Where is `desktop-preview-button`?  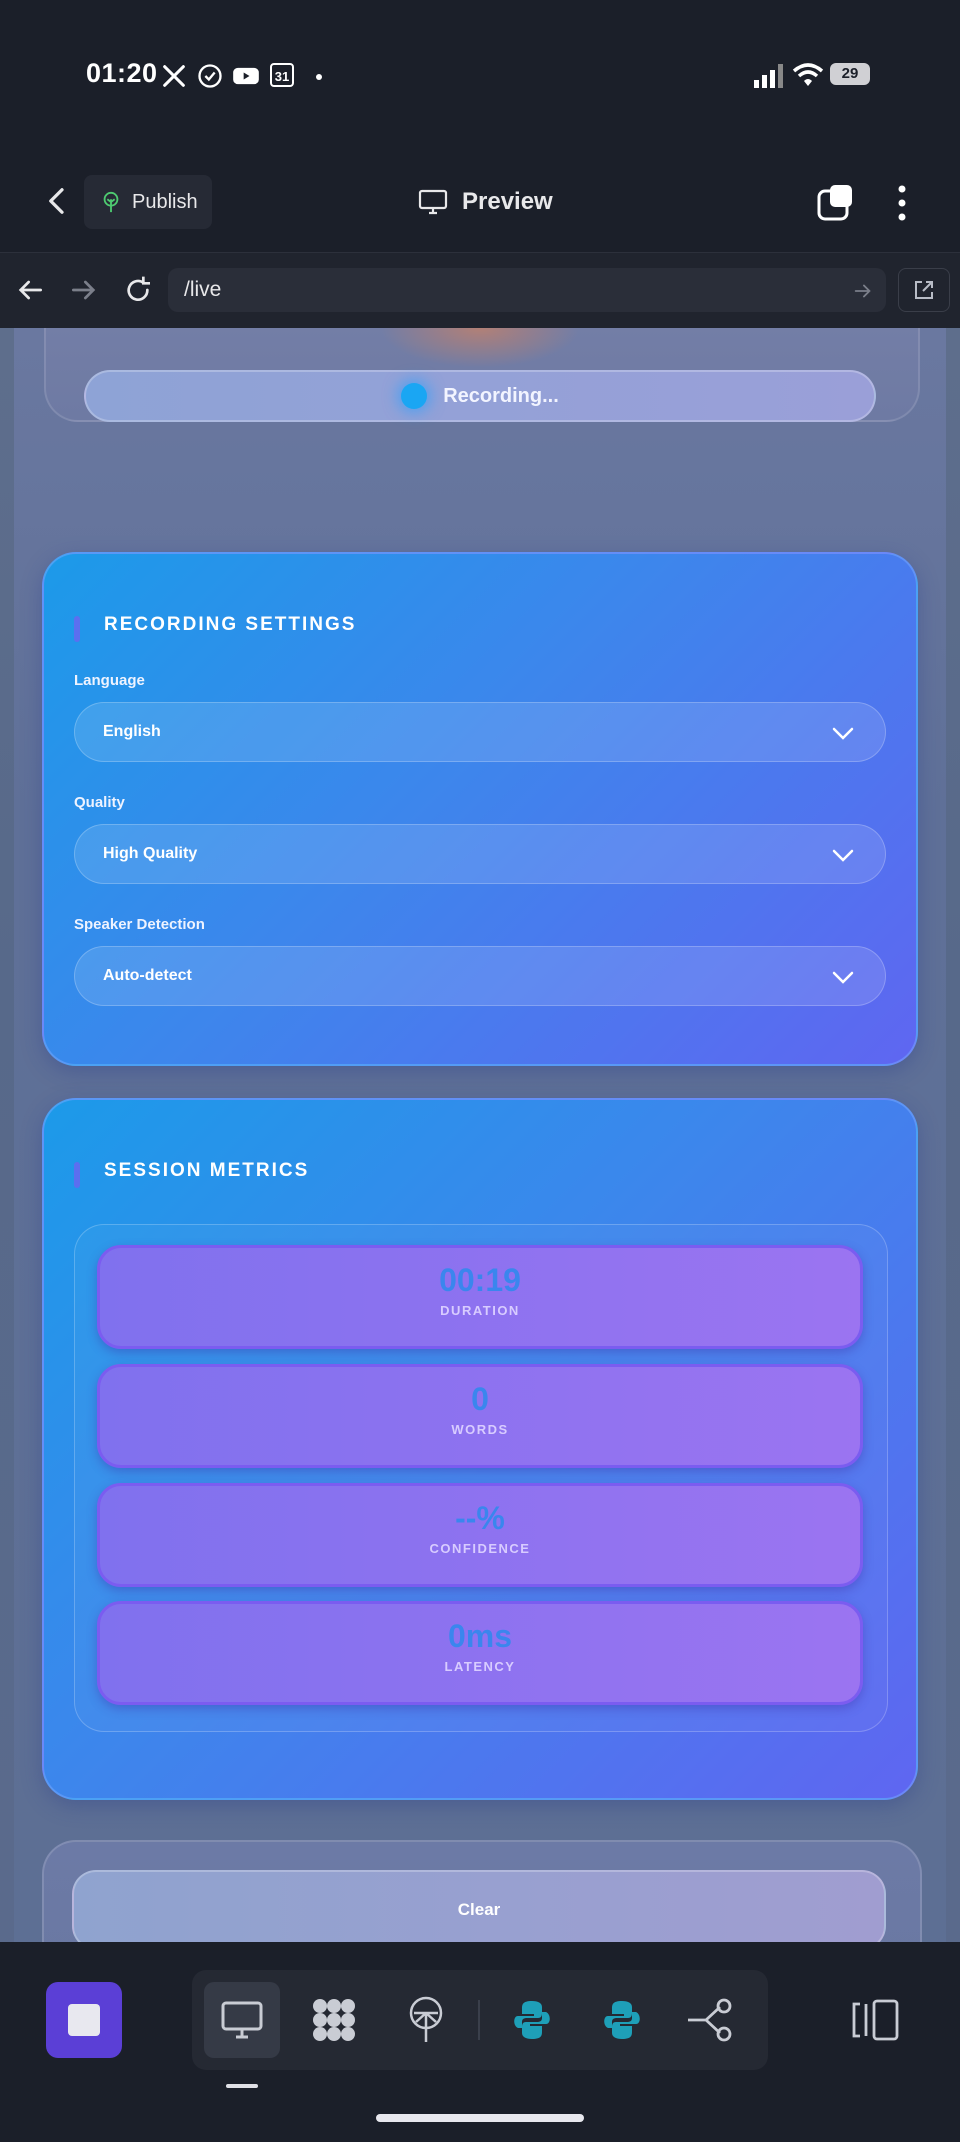 desktop-preview-button is located at coordinates (242, 2020).